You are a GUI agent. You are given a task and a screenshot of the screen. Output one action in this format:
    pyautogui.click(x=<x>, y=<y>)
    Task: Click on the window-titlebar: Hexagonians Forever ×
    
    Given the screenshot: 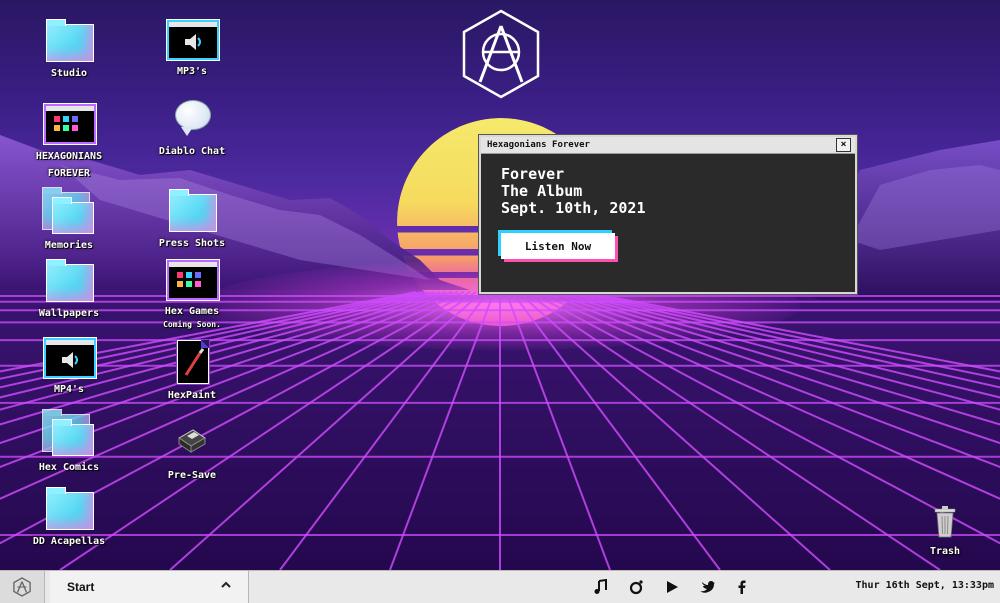 What is the action you would take?
    pyautogui.click(x=668, y=145)
    